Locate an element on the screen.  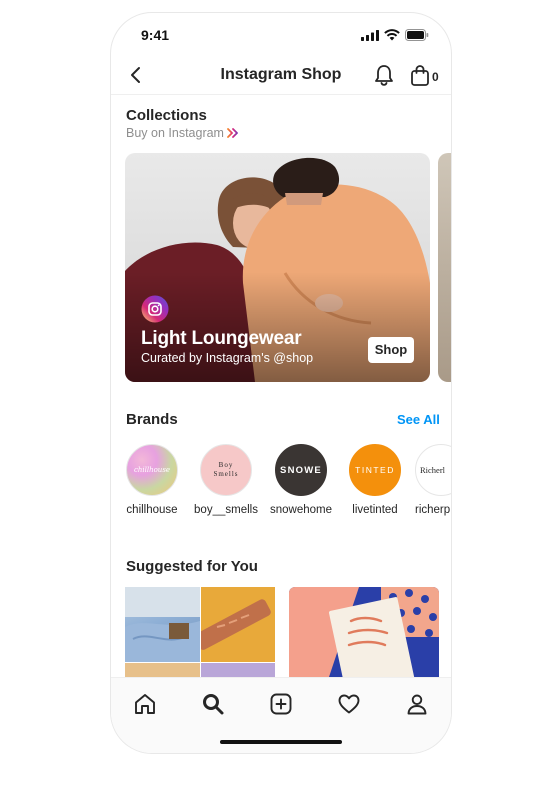
see-all-link: See All is located at coordinates (418, 419).